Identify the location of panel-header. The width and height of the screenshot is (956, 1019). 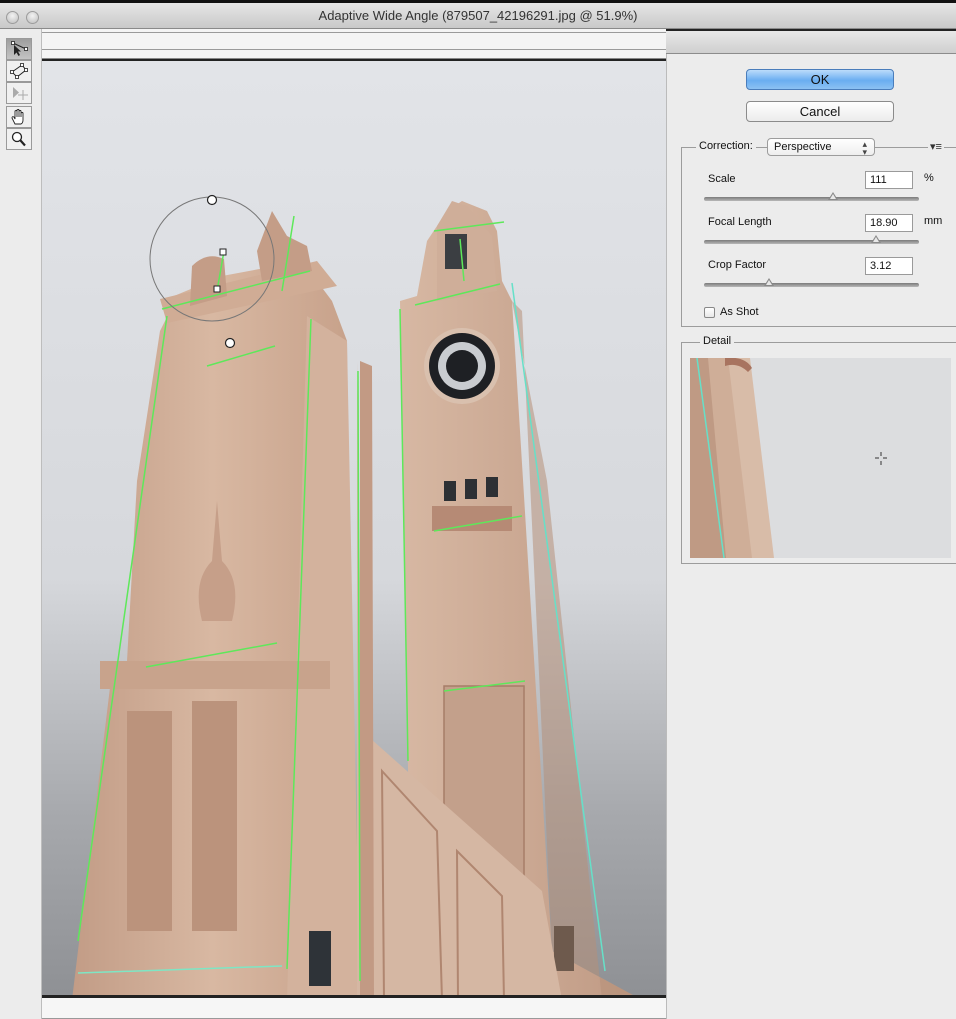
(811, 41).